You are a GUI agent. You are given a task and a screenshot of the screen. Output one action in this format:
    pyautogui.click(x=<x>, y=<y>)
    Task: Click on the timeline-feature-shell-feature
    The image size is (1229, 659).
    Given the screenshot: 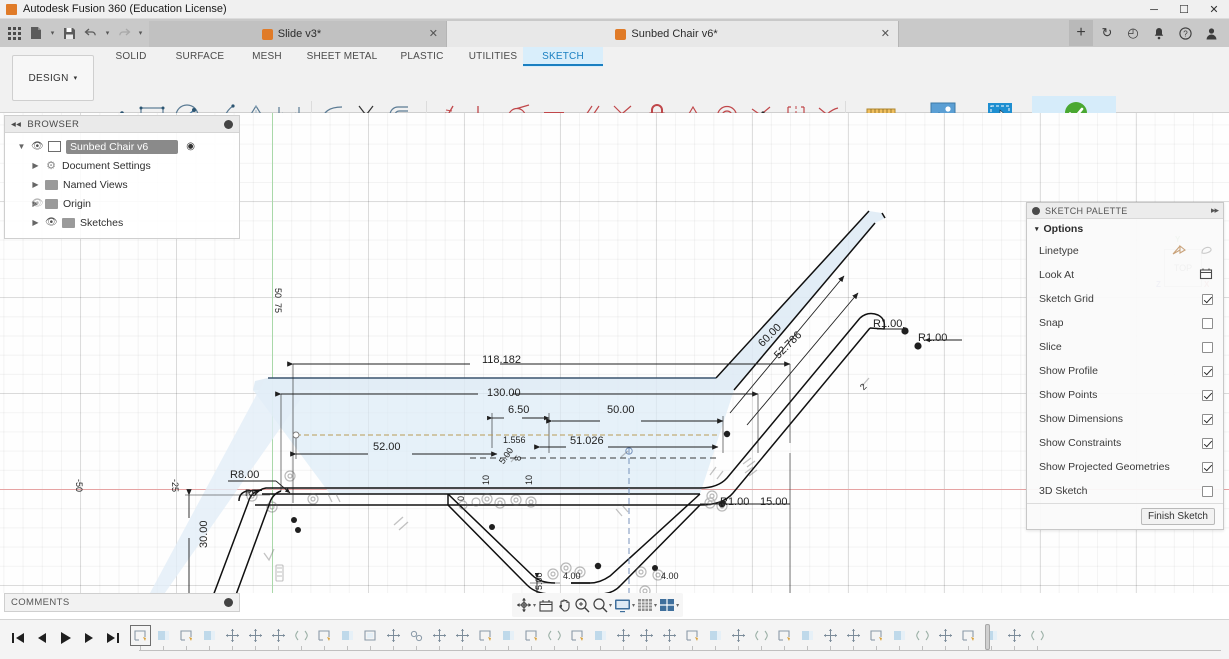 What is the action you would take?
    pyautogui.click(x=370, y=635)
    